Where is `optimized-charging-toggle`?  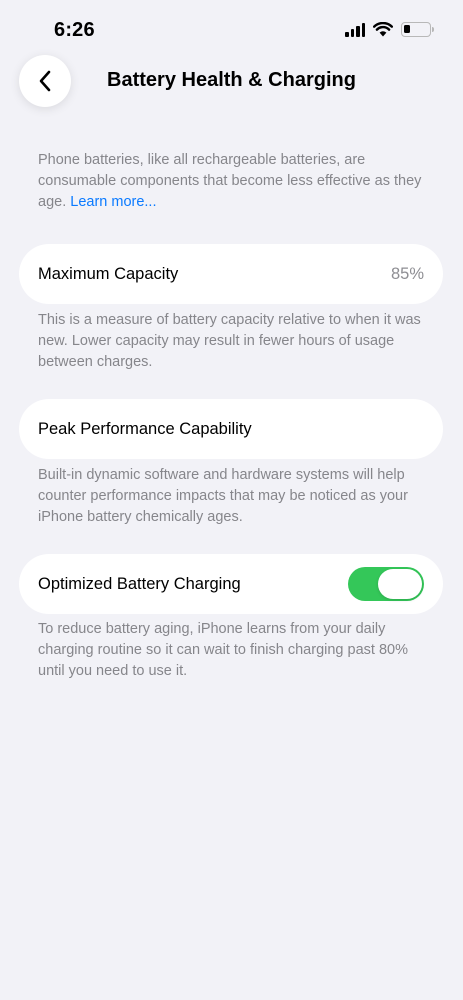 optimized-charging-toggle is located at coordinates (386, 584).